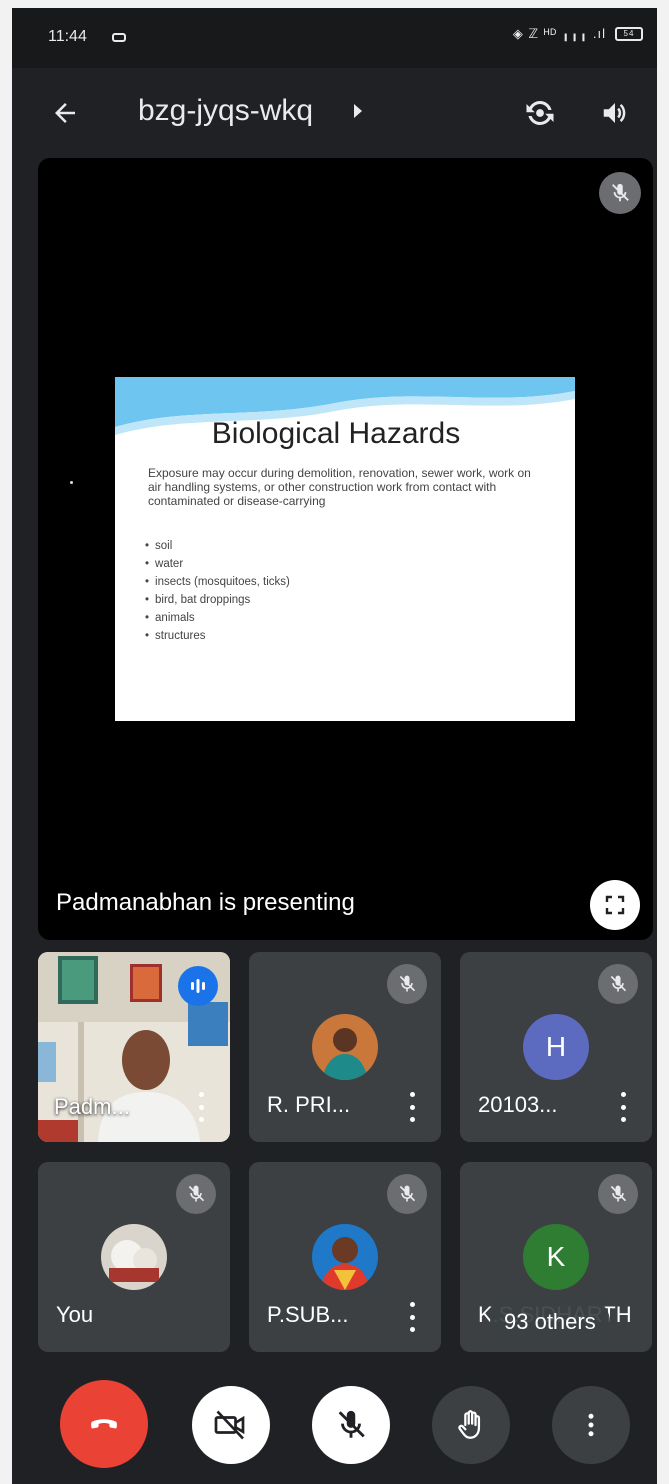 The width and height of the screenshot is (669, 1484). Describe the element at coordinates (334, 38) in the screenshot. I see `status-bar: 11:44 ◈ ℤ ᴴᴰ ╻╻╻ .ıl 54` at that location.